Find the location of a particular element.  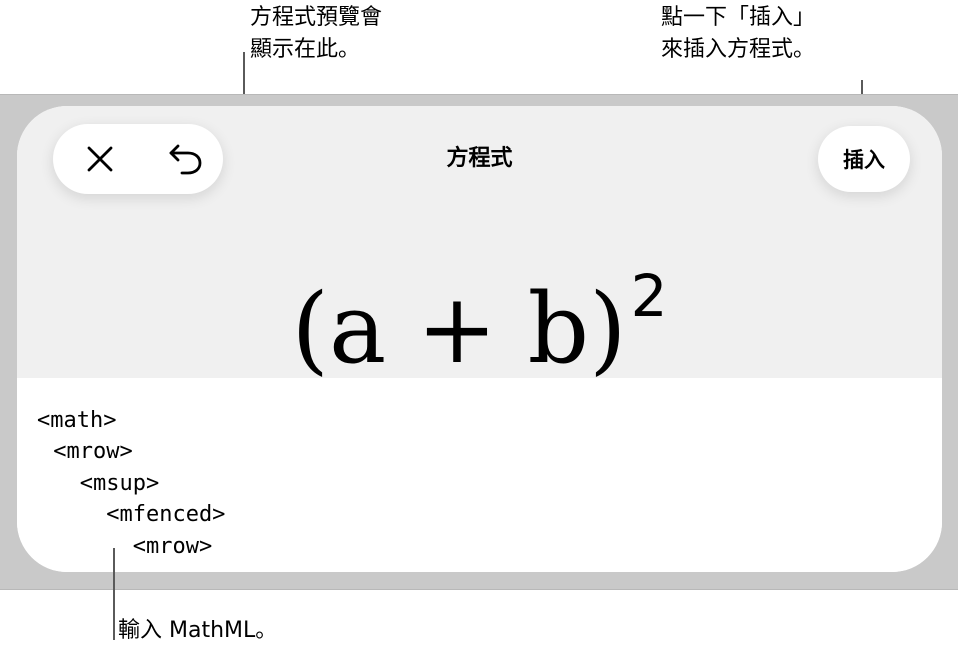

preview-callout: 方程式預覽會 顯示在此。 is located at coordinates (316, 34).